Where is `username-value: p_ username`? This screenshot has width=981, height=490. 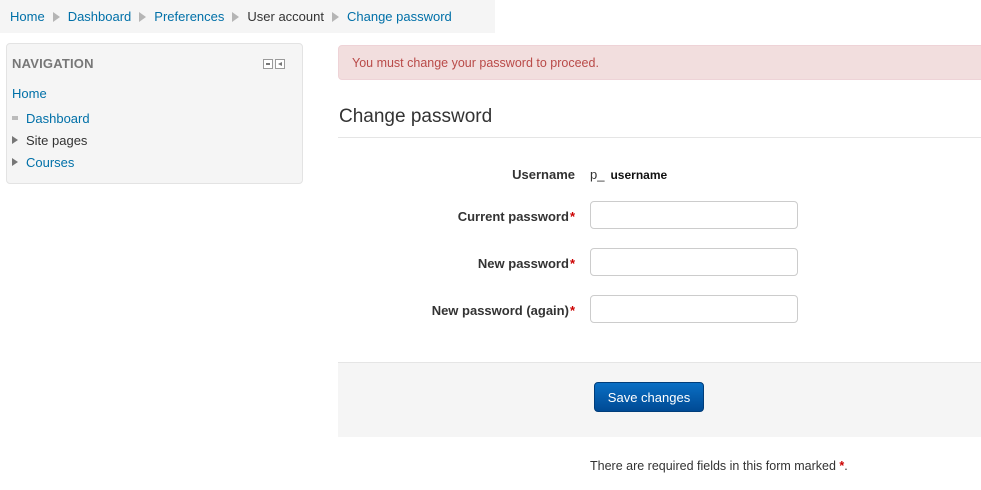
username-value: p_ username is located at coordinates (628, 174).